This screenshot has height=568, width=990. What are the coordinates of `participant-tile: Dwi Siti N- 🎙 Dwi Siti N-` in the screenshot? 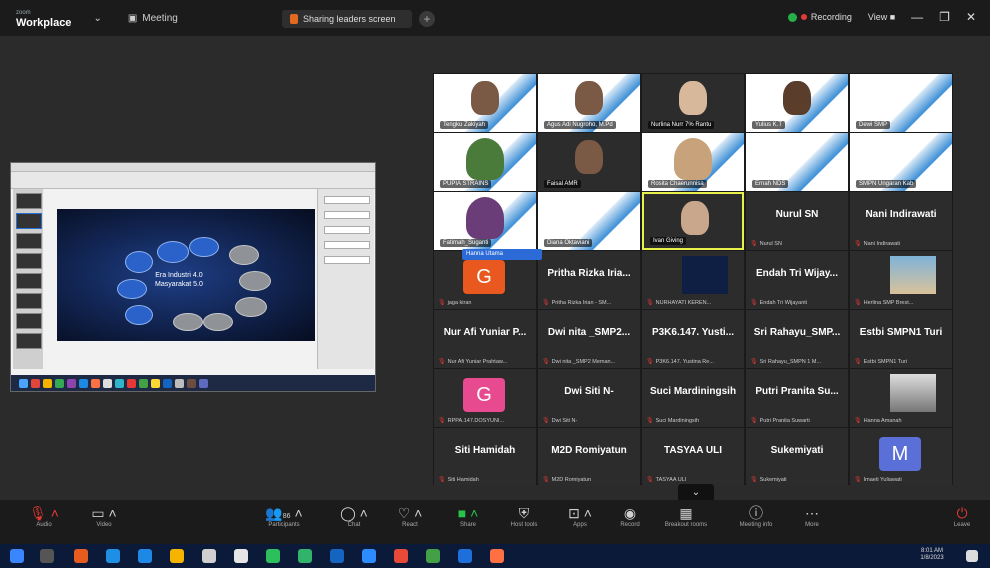 It's located at (589, 398).